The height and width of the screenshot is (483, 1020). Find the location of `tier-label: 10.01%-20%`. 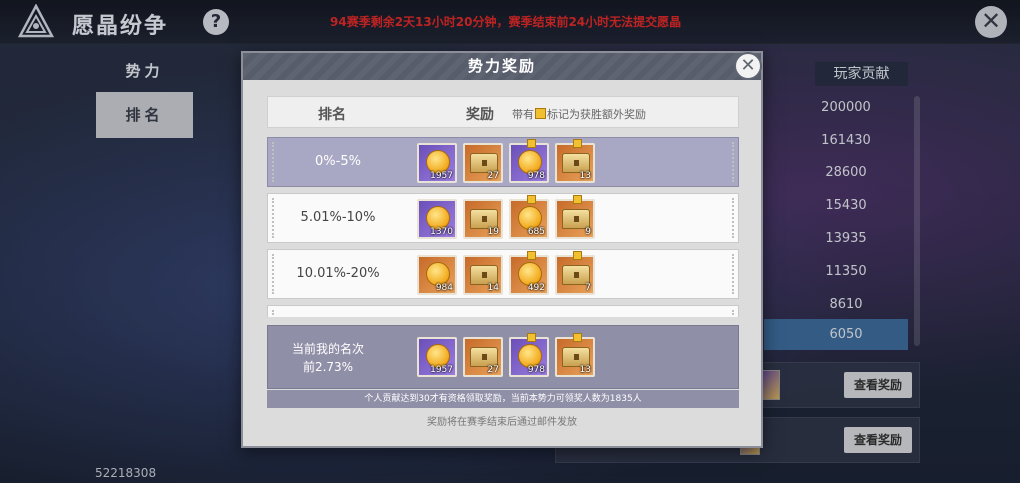

tier-label: 10.01%-20% is located at coordinates (338, 273).